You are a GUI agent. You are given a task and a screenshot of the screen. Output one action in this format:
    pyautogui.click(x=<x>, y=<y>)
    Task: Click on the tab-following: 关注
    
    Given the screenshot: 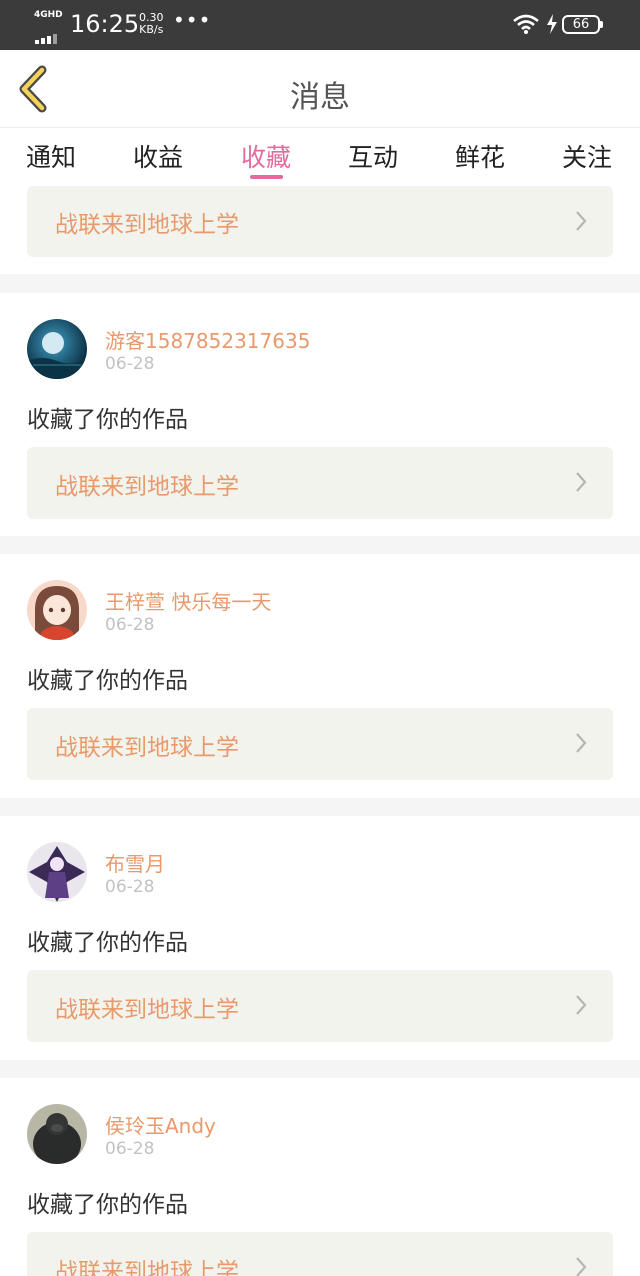 What is the action you would take?
    pyautogui.click(x=587, y=156)
    